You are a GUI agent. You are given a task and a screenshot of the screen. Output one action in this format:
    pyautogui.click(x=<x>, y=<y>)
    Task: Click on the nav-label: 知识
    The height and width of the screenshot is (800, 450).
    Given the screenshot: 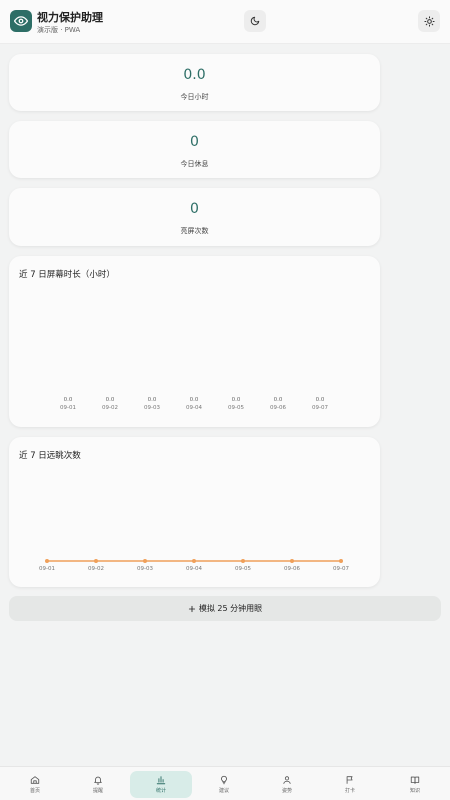 What is the action you would take?
    pyautogui.click(x=414, y=791)
    